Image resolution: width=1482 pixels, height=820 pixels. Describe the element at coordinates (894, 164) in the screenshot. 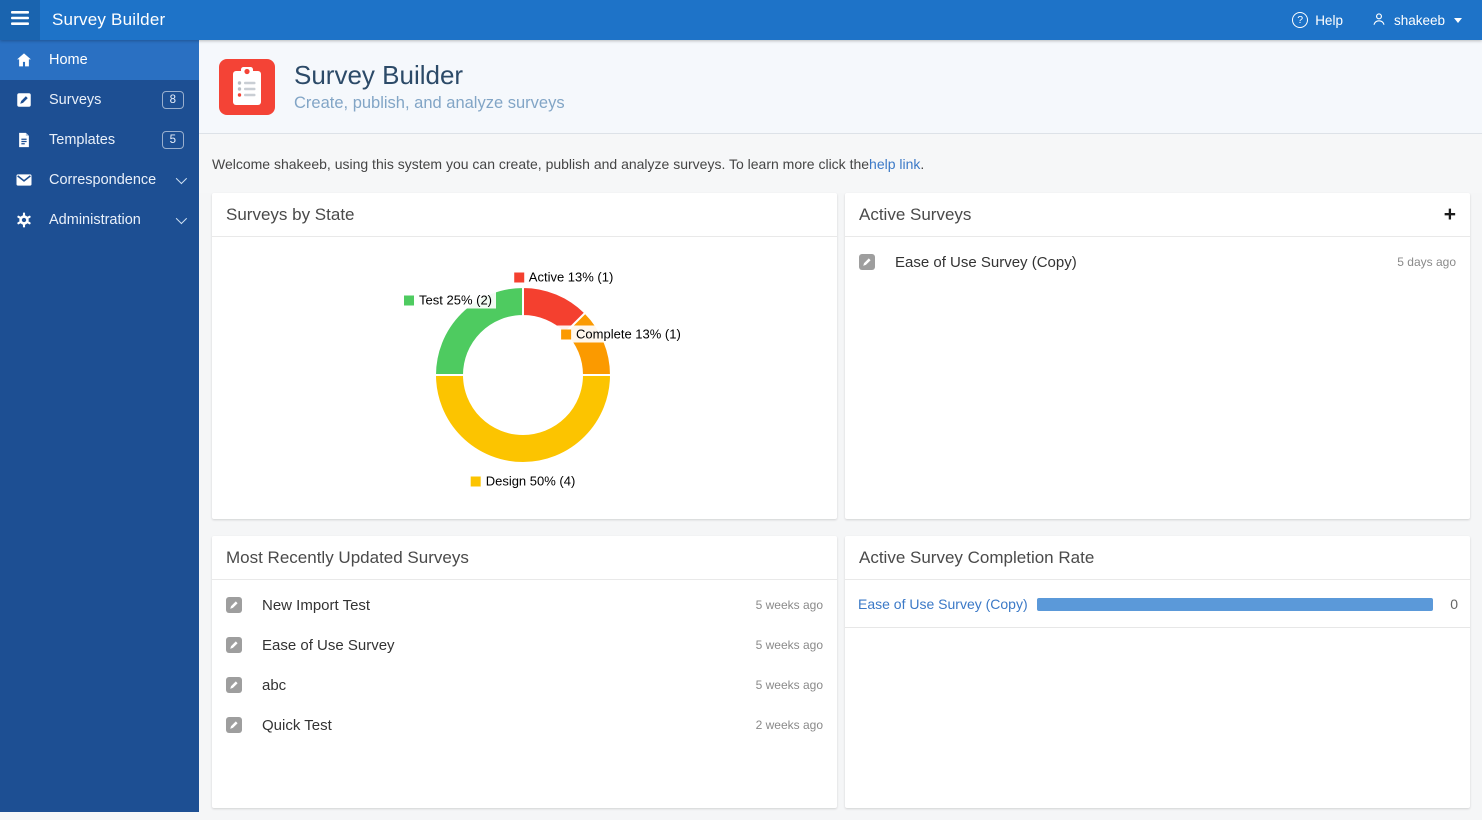

I see `help-link: help link` at that location.